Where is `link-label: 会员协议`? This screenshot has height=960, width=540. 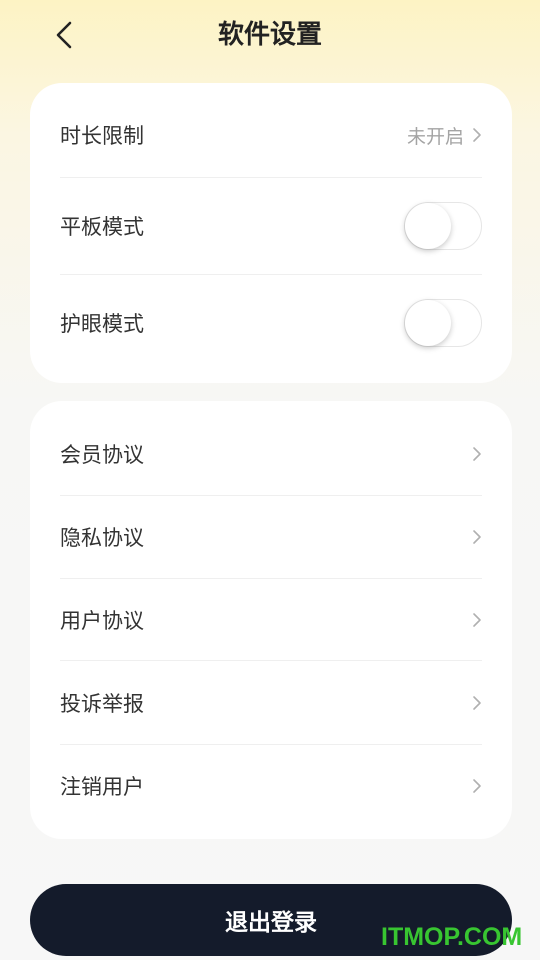
link-label: 会员协议 is located at coordinates (102, 455).